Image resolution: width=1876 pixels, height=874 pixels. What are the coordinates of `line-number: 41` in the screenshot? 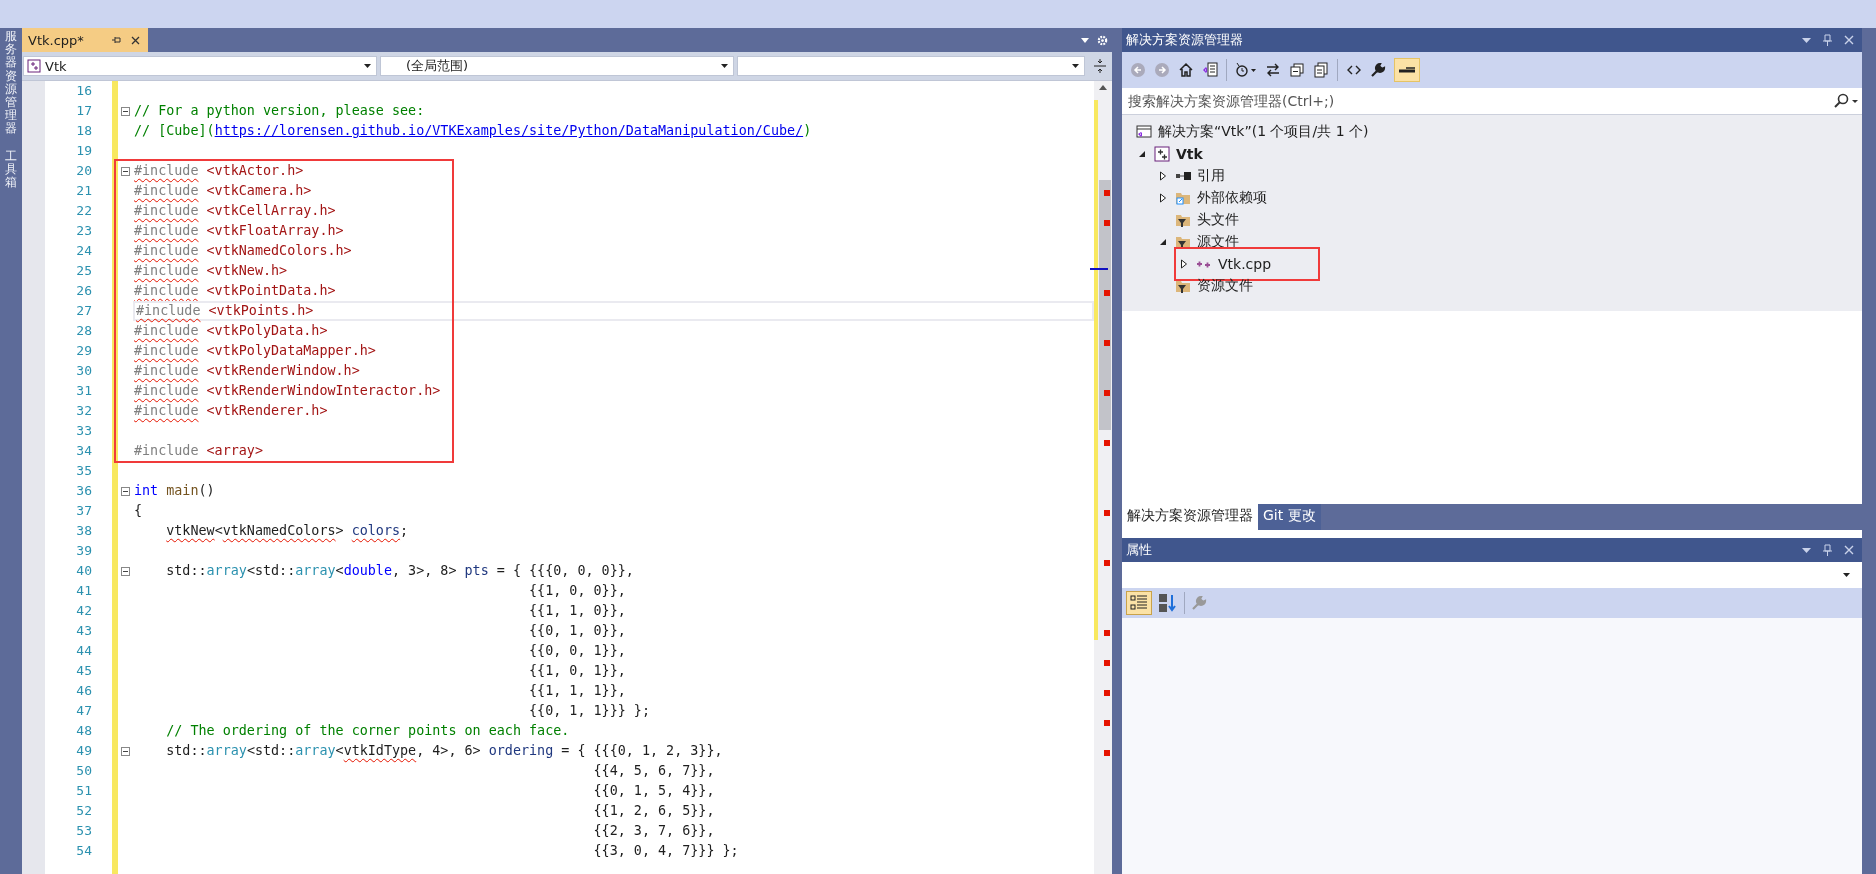 It's located at (83, 591).